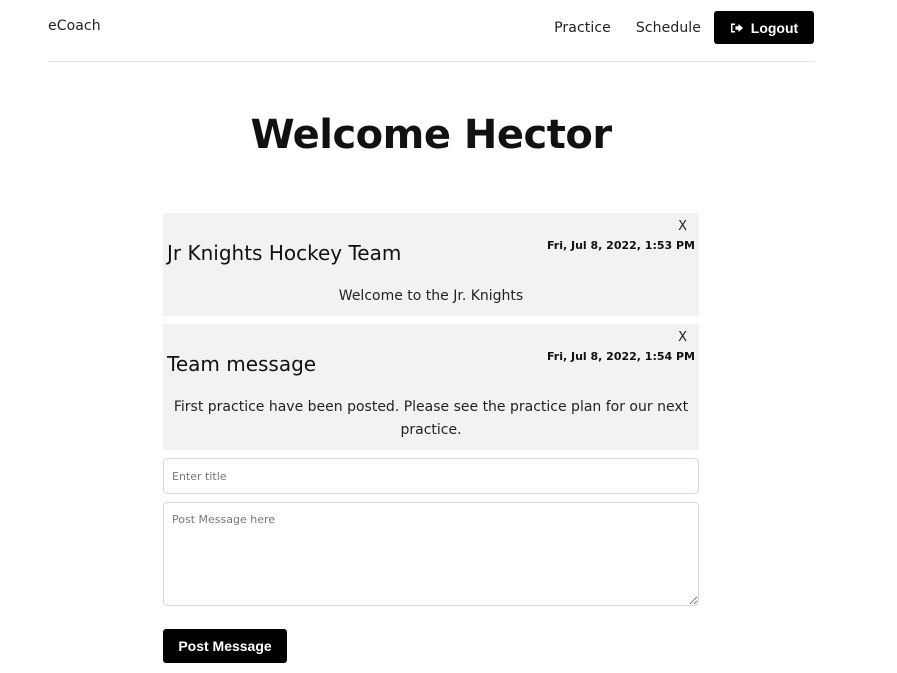  What do you see at coordinates (431, 31) in the screenshot?
I see `navbar: eCoach Practice Schedule Logout` at bounding box center [431, 31].